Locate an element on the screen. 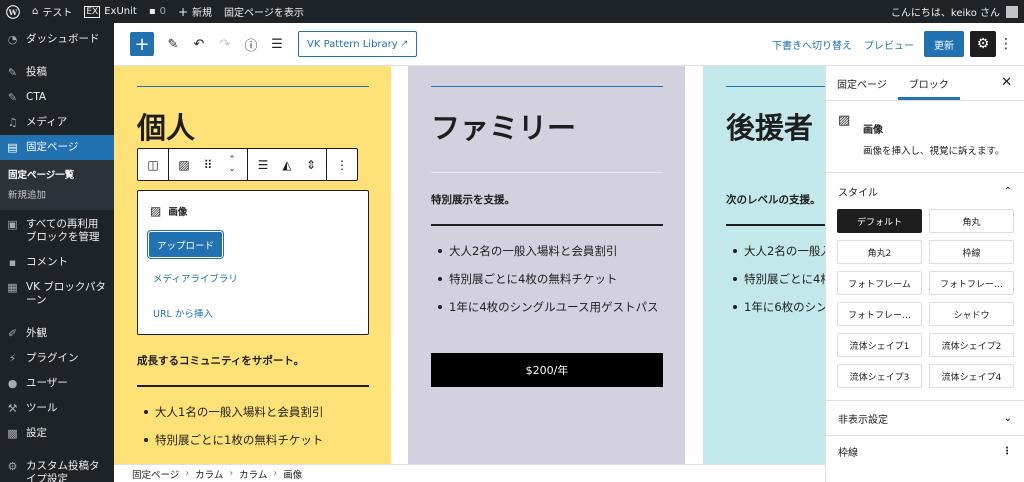  separator is located at coordinates (253, 86).